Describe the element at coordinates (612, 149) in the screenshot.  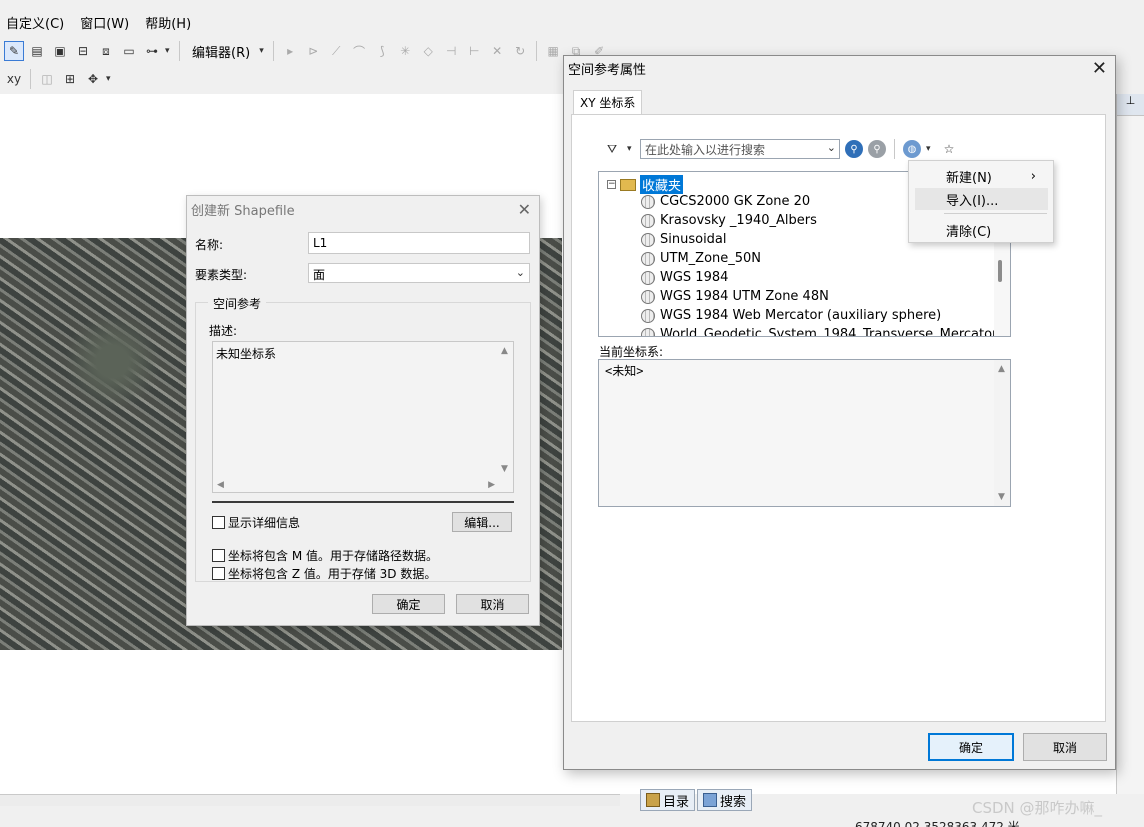
I see `filter-icon: ⛛` at that location.